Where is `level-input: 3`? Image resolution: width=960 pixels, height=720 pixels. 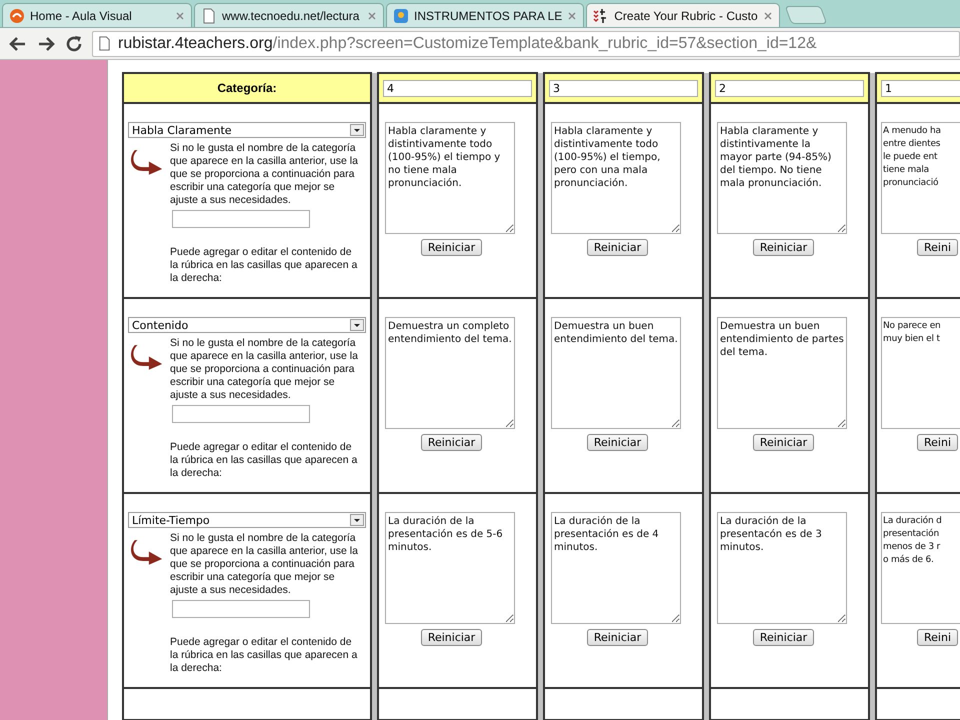
level-input: 3 is located at coordinates (623, 88).